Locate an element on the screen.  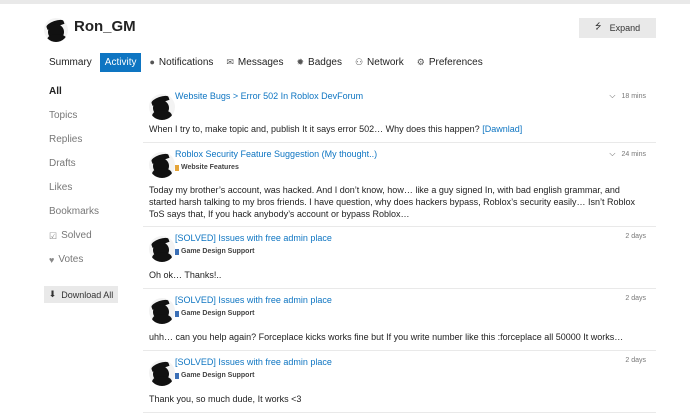
tab-label: Badges is located at coordinates (325, 62).